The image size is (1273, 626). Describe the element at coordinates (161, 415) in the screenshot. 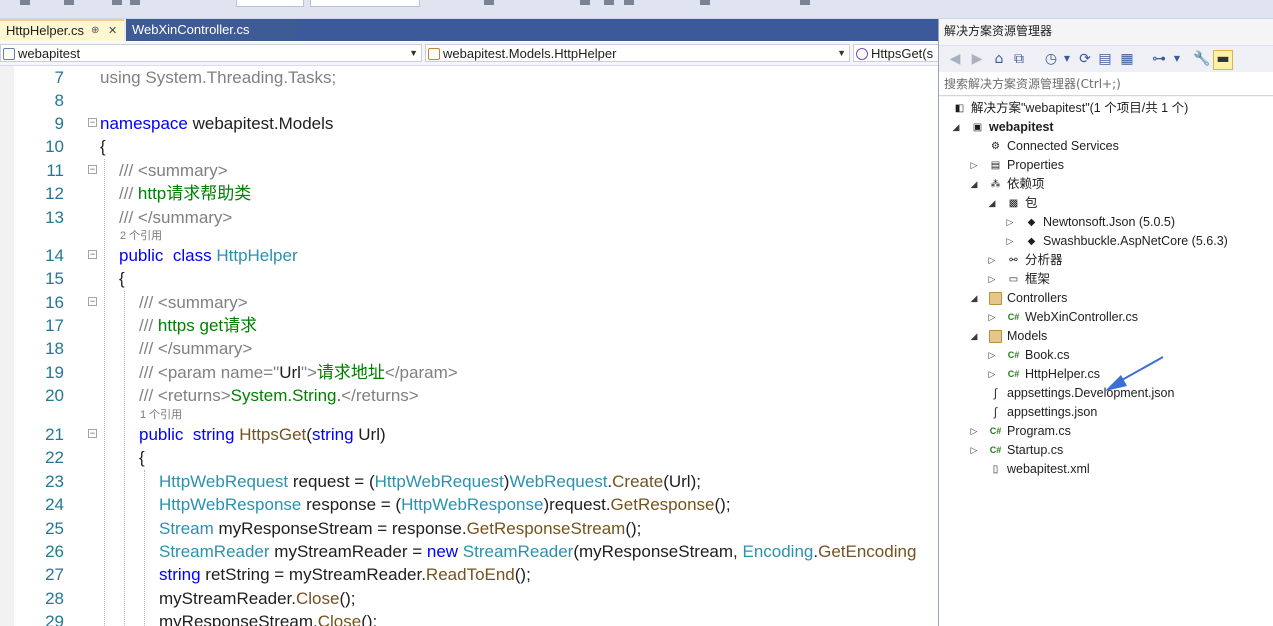

I see `codelens-references: 1 个引用` at that location.